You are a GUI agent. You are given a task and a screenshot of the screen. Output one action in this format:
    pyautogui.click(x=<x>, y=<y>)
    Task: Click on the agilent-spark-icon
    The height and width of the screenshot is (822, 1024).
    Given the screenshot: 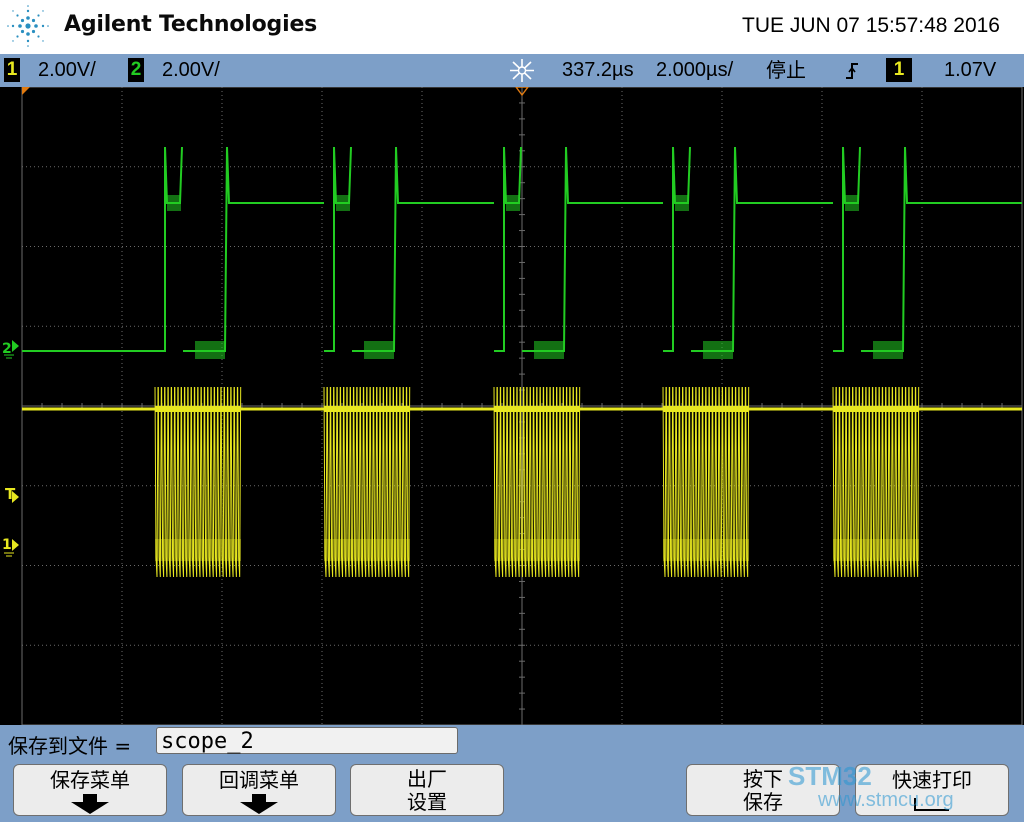 What is the action you would take?
    pyautogui.click(x=28, y=26)
    